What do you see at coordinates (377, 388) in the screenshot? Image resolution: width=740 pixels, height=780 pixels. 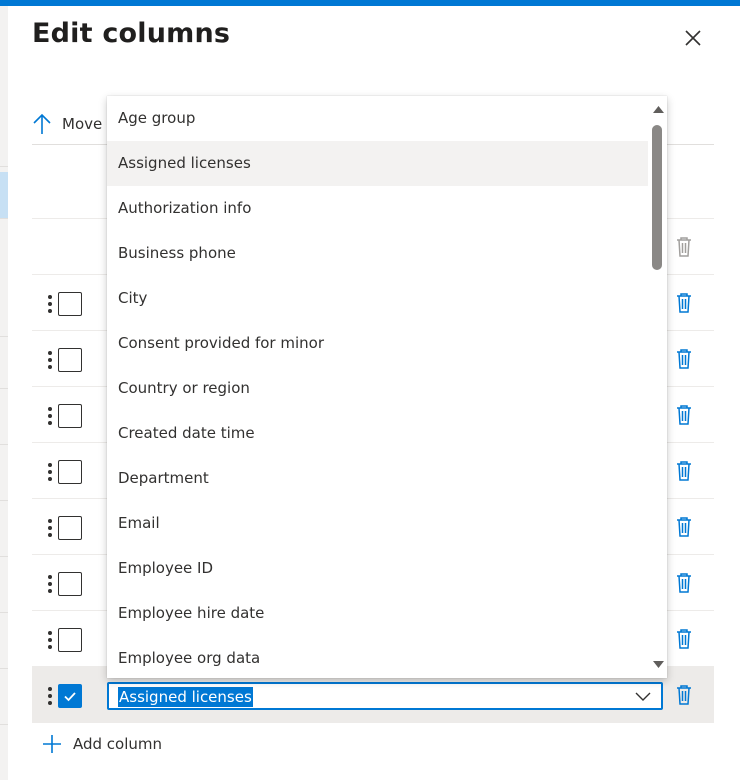 I see `dropdown-option: Country or region` at bounding box center [377, 388].